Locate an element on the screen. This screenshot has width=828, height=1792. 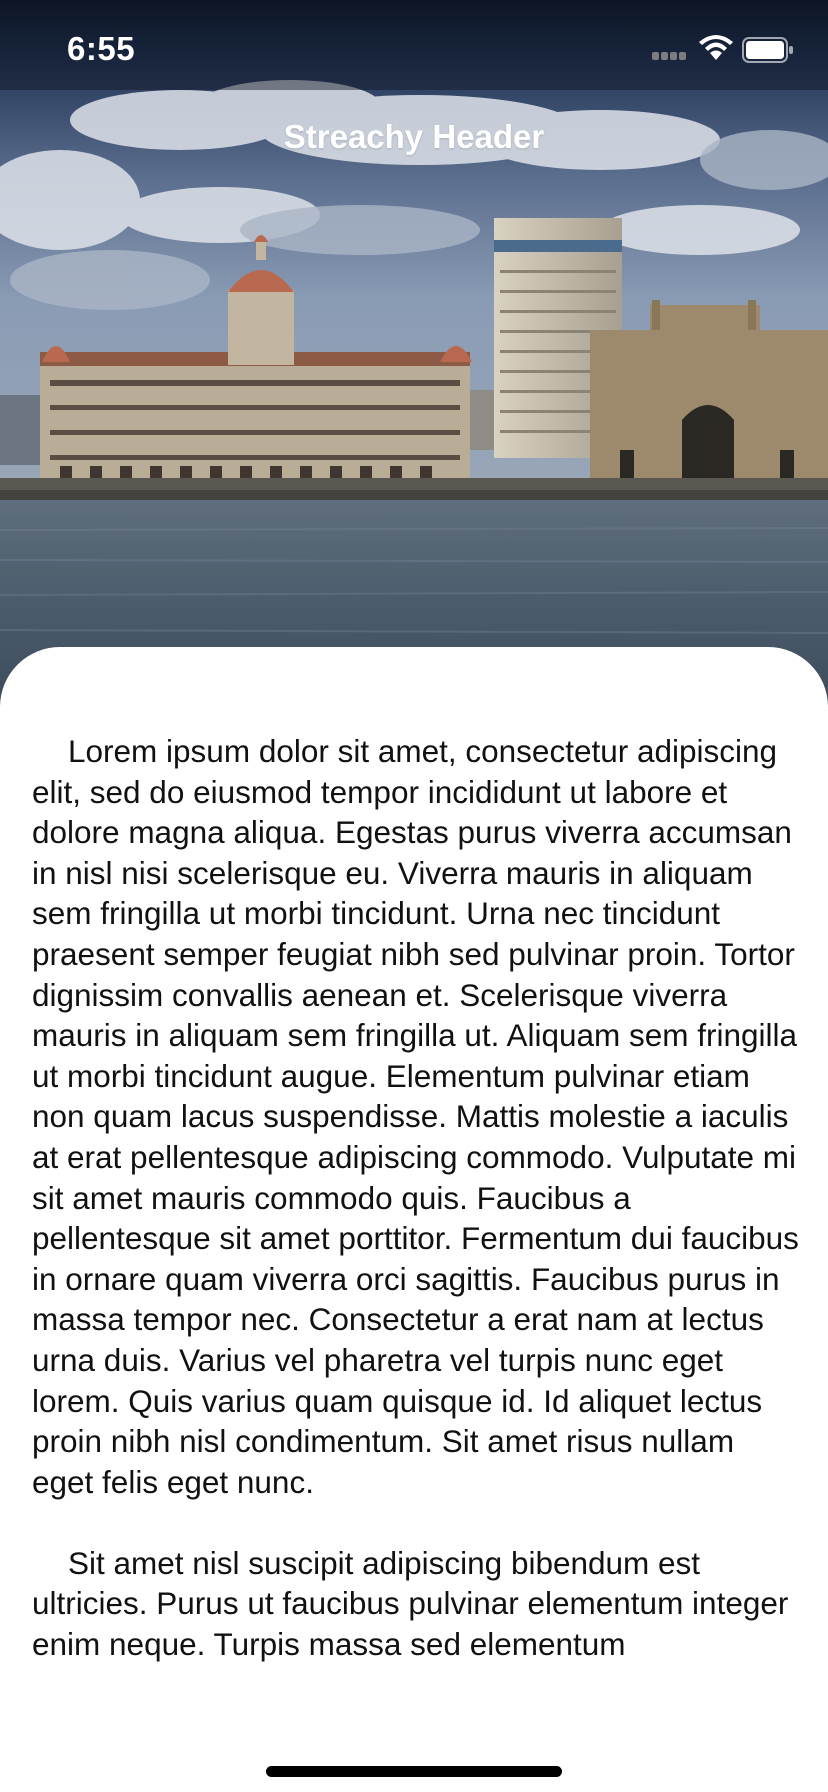
status-time: 6:55 is located at coordinates (101, 48).